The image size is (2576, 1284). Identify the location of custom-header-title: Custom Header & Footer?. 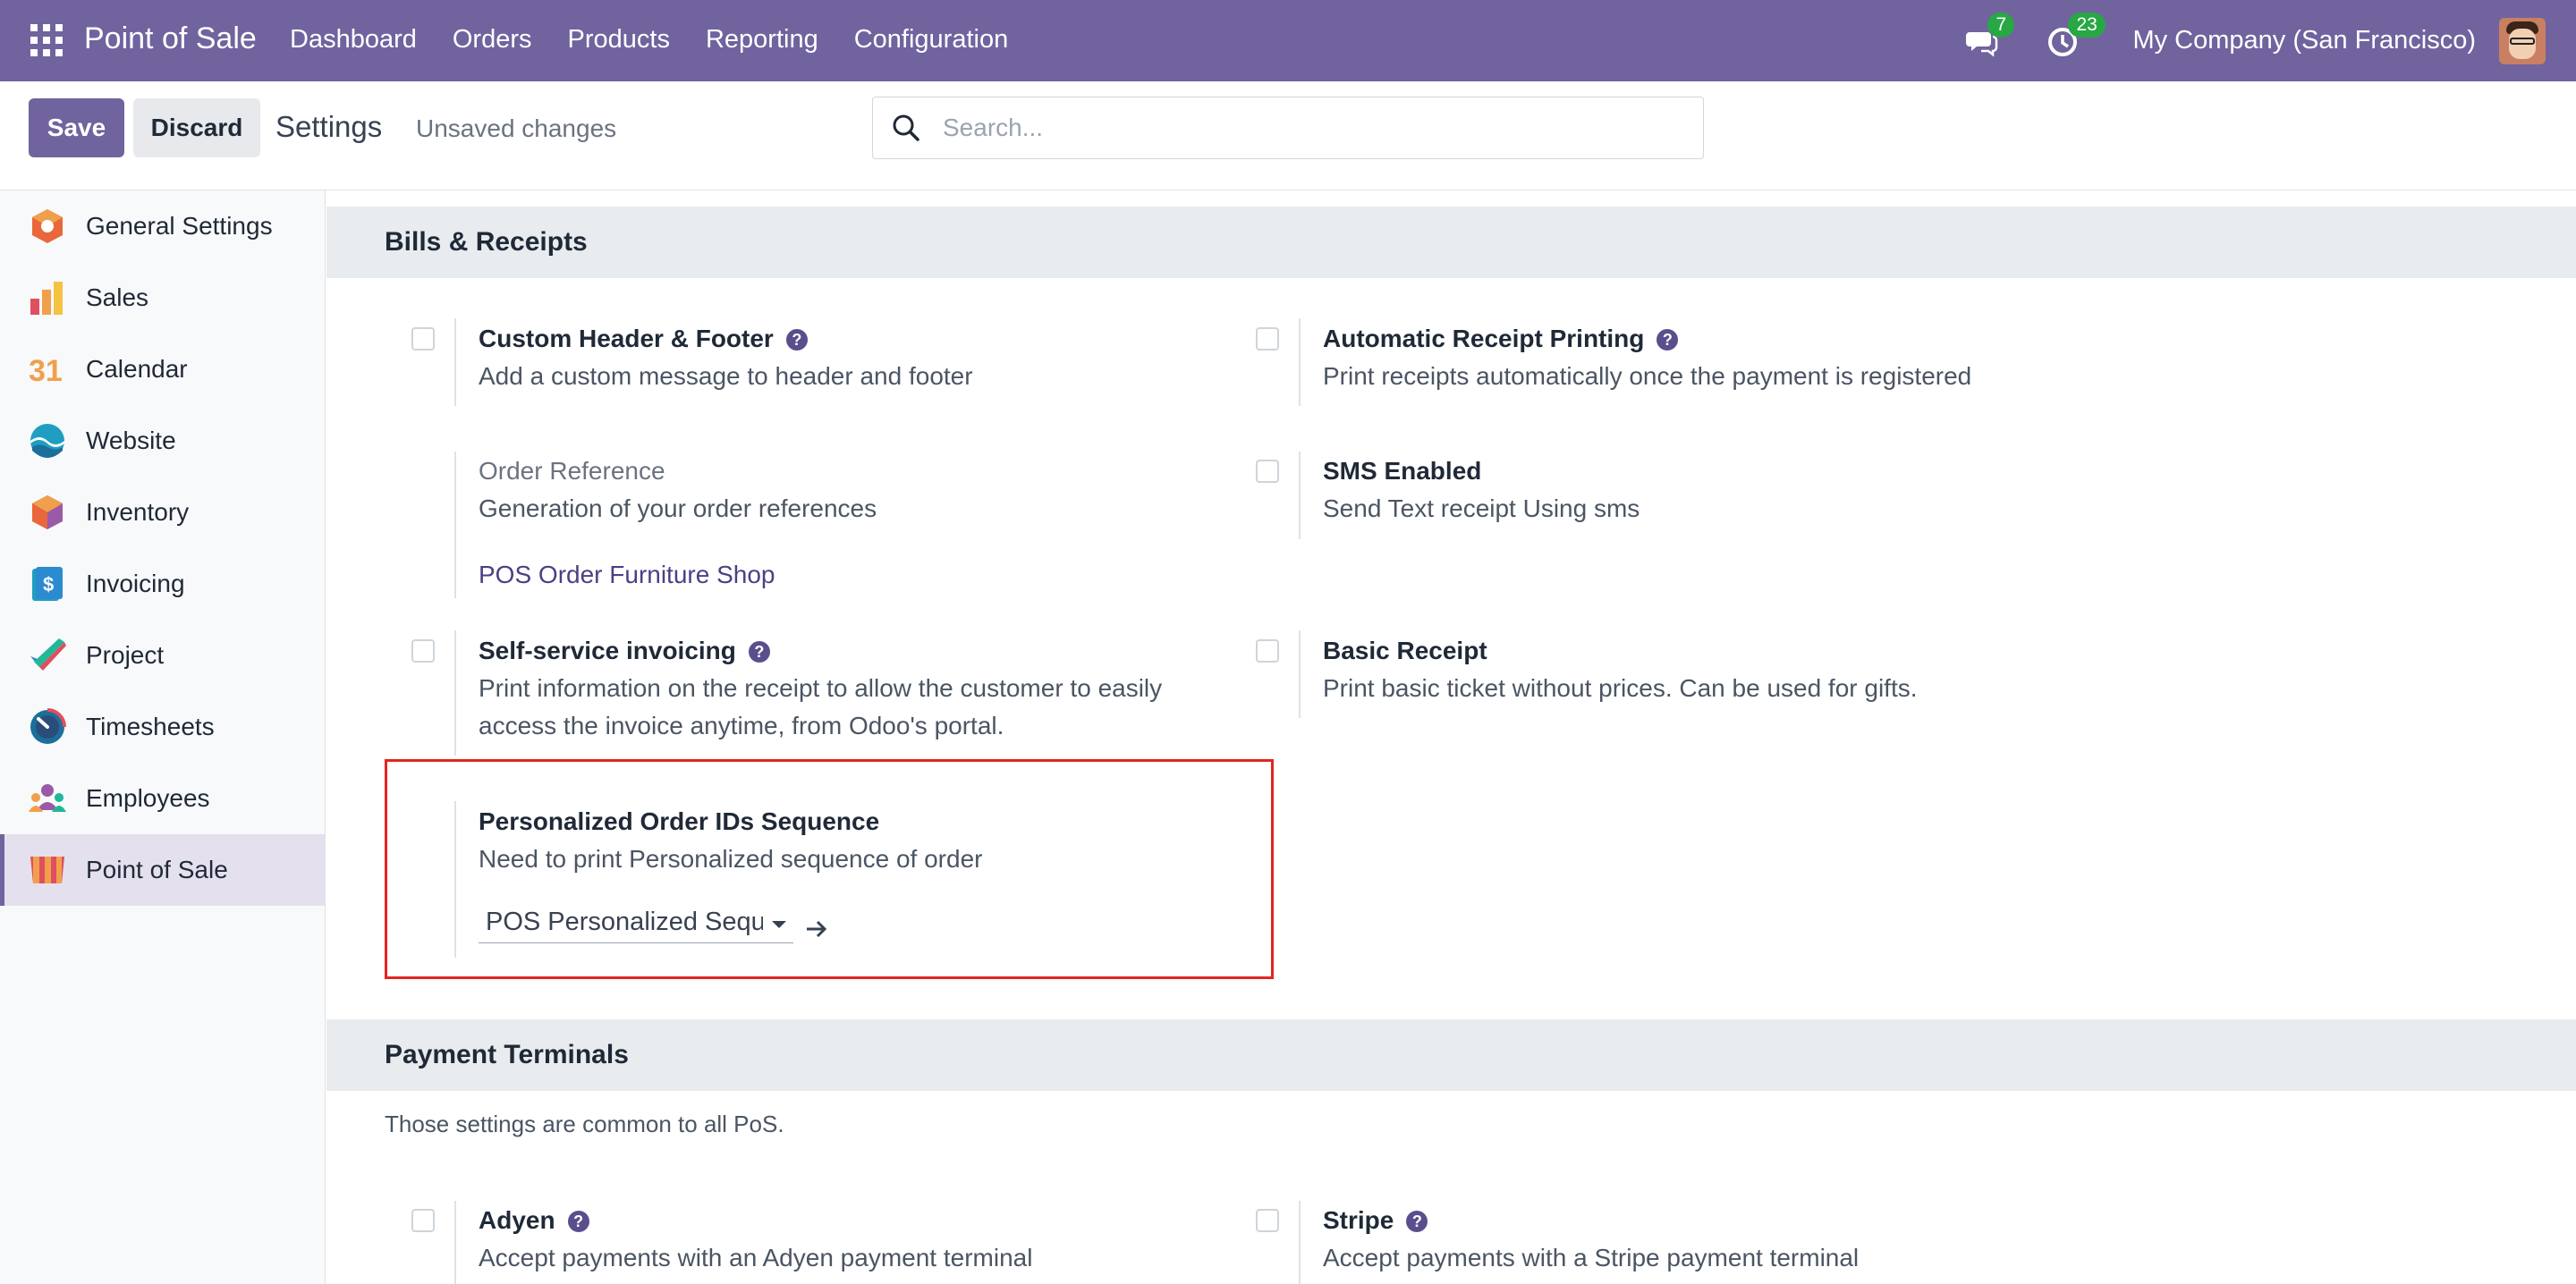
(643, 339).